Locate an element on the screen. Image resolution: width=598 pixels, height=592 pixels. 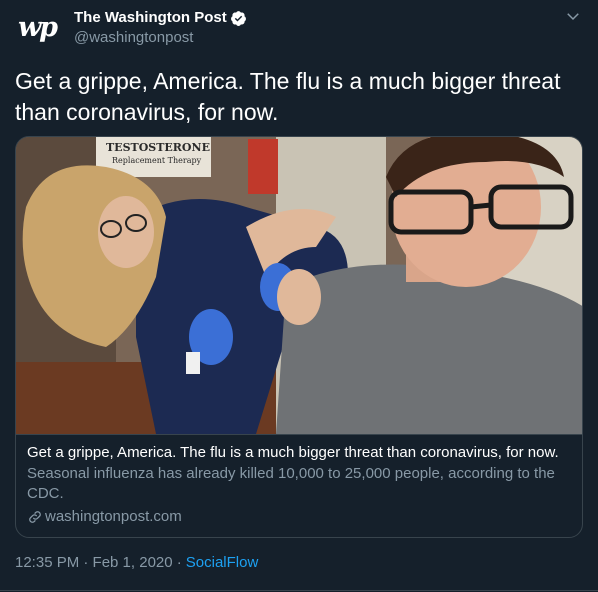
divider is located at coordinates (299, 590).